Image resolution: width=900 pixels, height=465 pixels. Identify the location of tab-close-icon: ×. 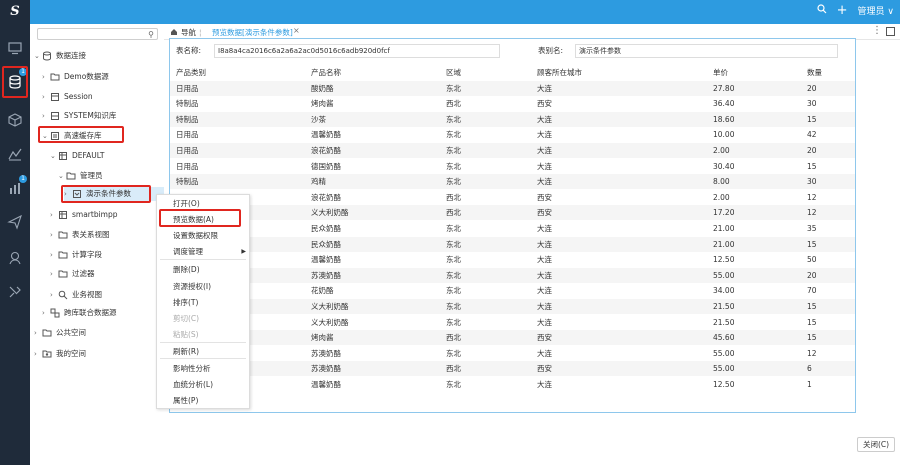
(296, 30).